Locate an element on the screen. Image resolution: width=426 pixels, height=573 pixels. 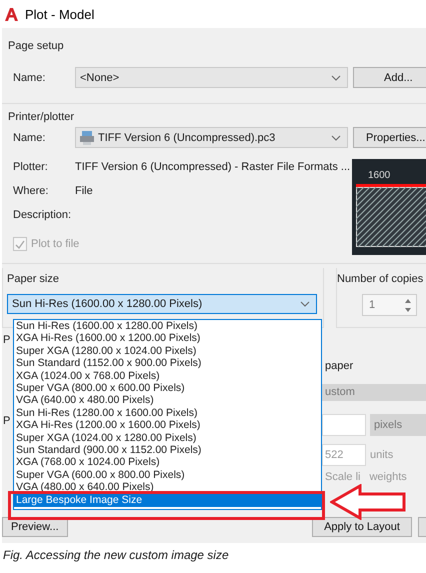
field-label: units is located at coordinates (382, 455).